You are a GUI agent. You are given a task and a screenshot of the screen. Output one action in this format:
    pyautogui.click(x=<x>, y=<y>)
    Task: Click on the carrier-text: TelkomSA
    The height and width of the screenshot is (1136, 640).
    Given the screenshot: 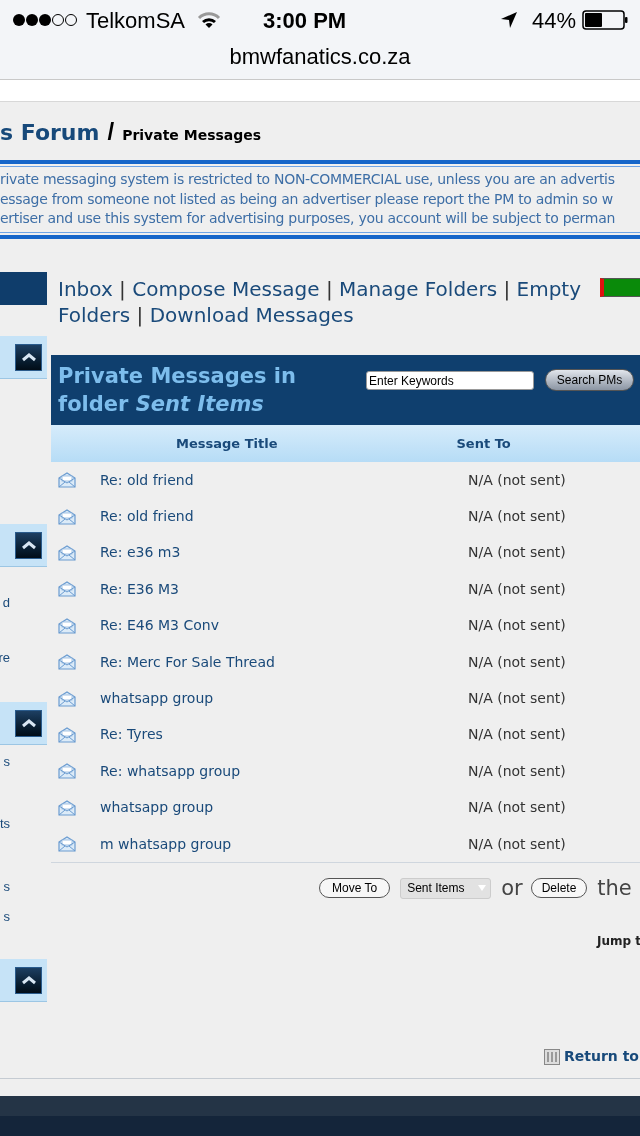 What is the action you would take?
    pyautogui.click(x=136, y=20)
    